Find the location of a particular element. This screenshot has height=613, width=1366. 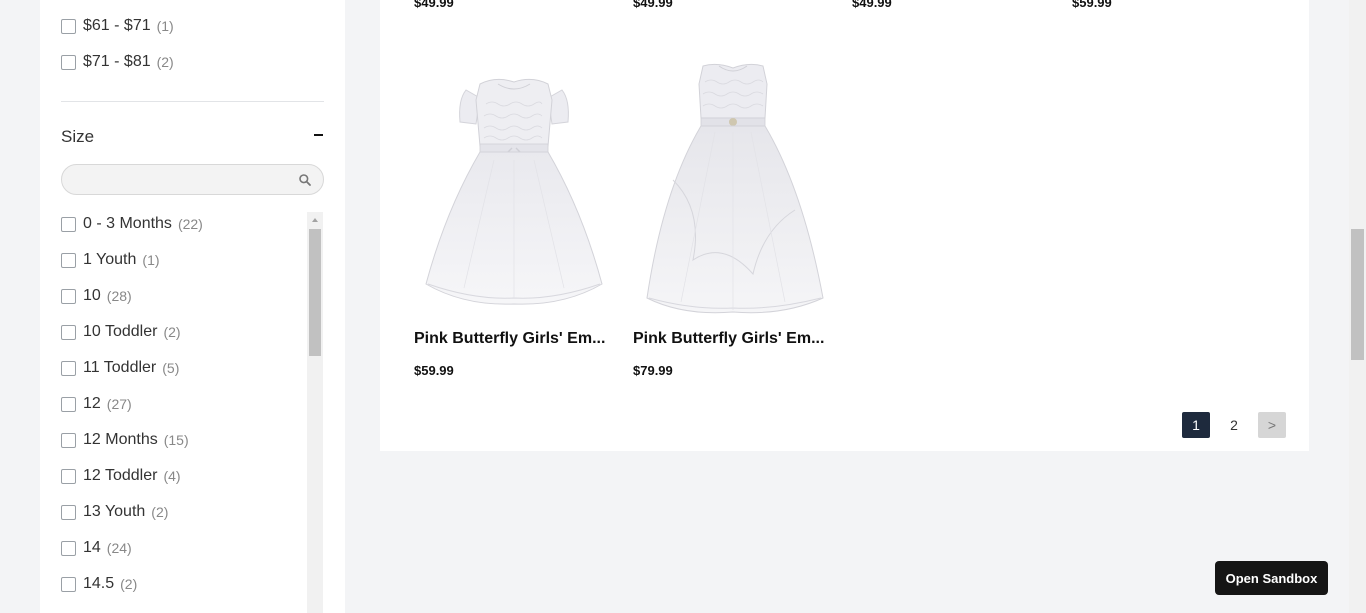

size-option-count: (4) is located at coordinates (172, 476).